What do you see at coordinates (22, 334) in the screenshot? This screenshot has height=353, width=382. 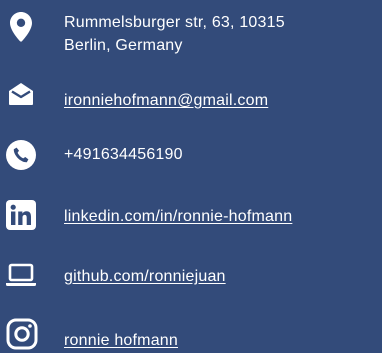 I see `instagram-icon` at bounding box center [22, 334].